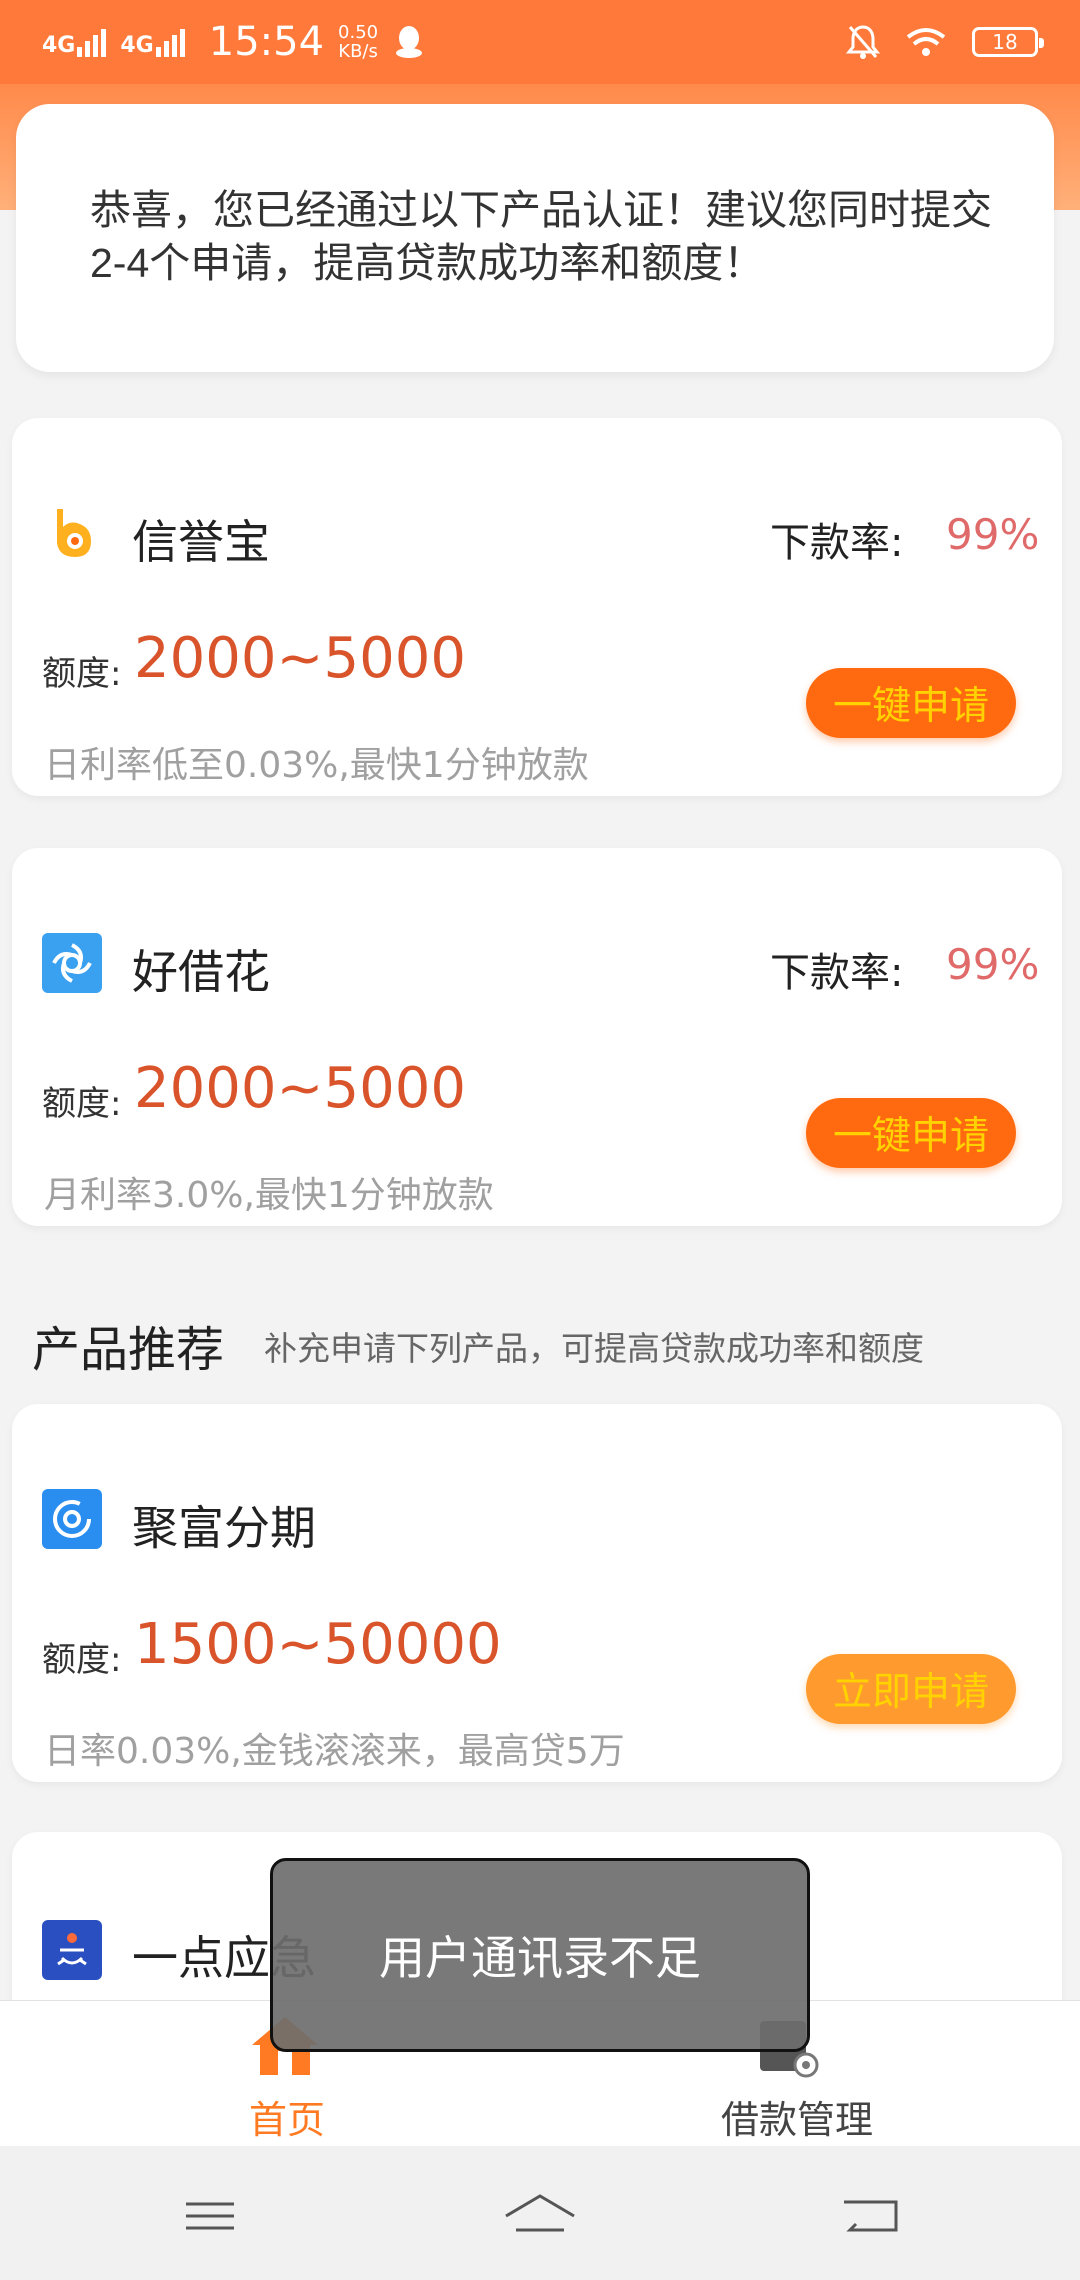 This screenshot has height=2280, width=1080. I want to click on mute-bell-icon, so click(863, 42).